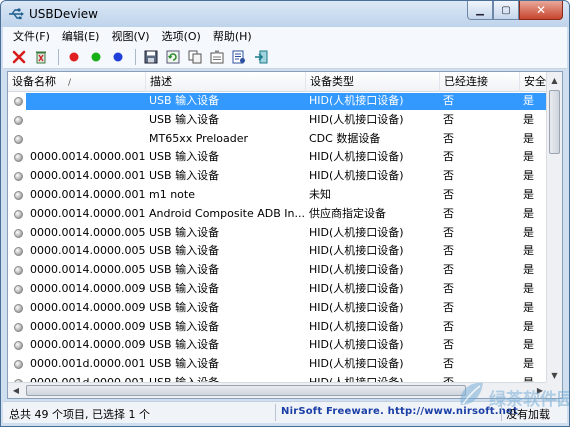  Describe the element at coordinates (172, 194) in the screenshot. I see `cell-description: m1 note` at that location.